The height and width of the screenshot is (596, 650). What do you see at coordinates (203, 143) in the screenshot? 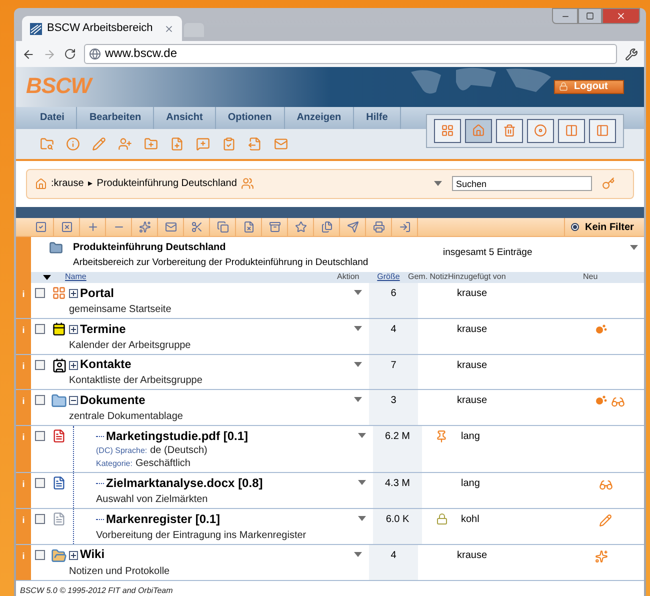
I see `chat-plus-icon` at bounding box center [203, 143].